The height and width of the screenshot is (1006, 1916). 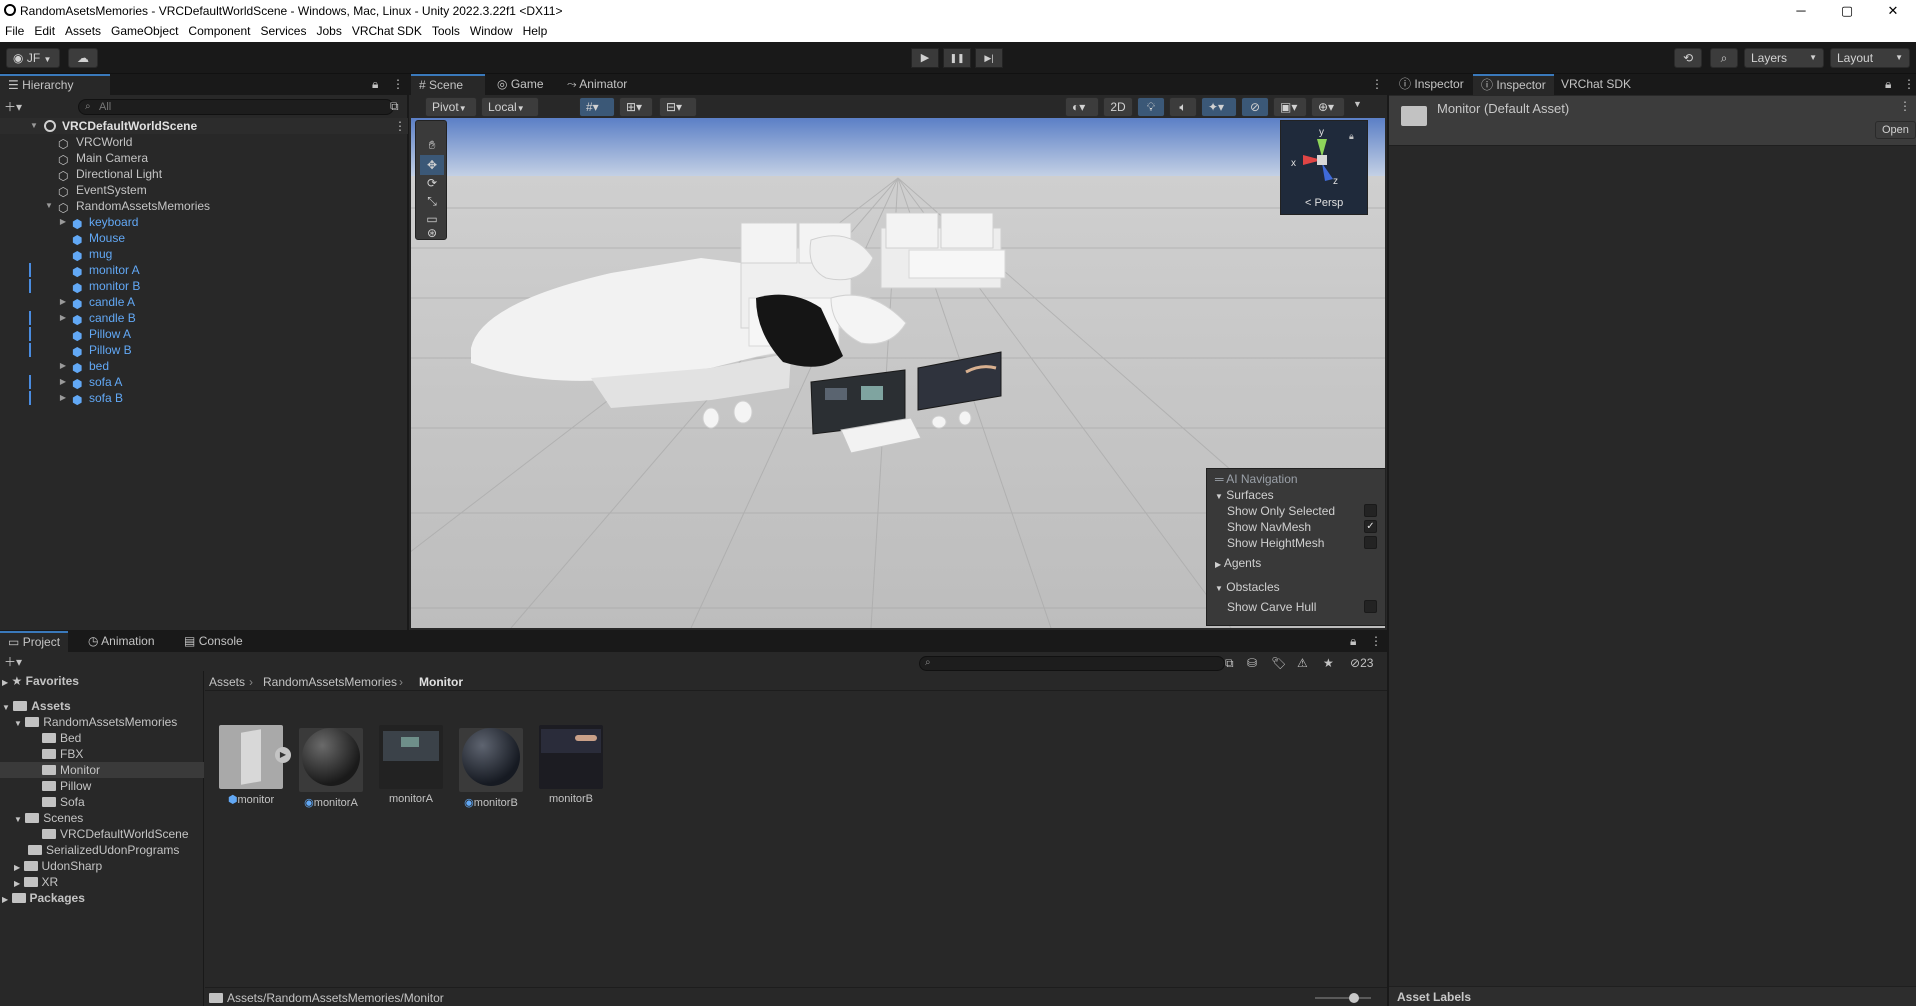 What do you see at coordinates (83, 31) in the screenshot?
I see `menu-assets: Assets` at bounding box center [83, 31].